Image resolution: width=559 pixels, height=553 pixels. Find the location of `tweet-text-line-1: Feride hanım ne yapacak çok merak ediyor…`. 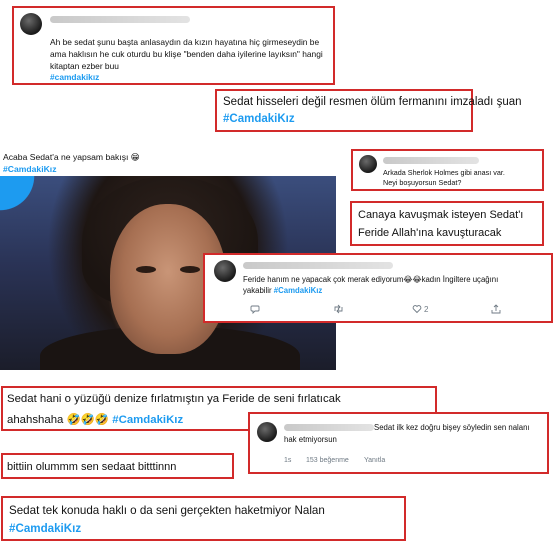

tweet-text-line-1: Feride hanım ne yapacak çok merak ediyor… is located at coordinates (371, 279).